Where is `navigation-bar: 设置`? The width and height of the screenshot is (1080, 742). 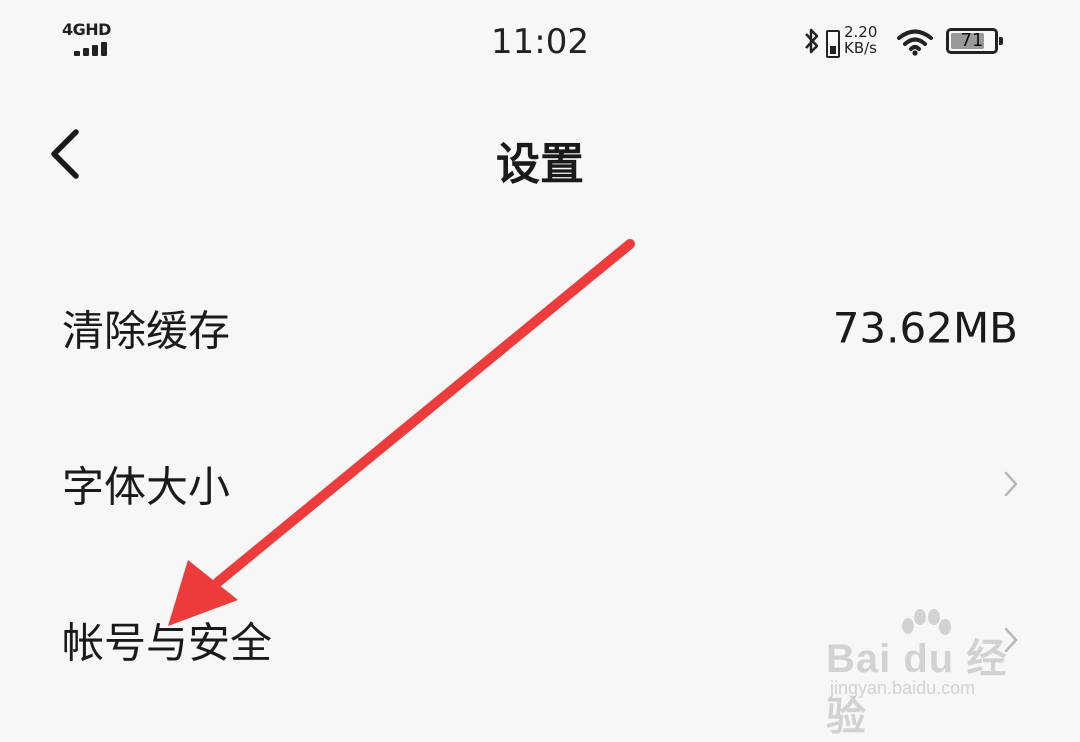 navigation-bar: 设置 is located at coordinates (540, 155).